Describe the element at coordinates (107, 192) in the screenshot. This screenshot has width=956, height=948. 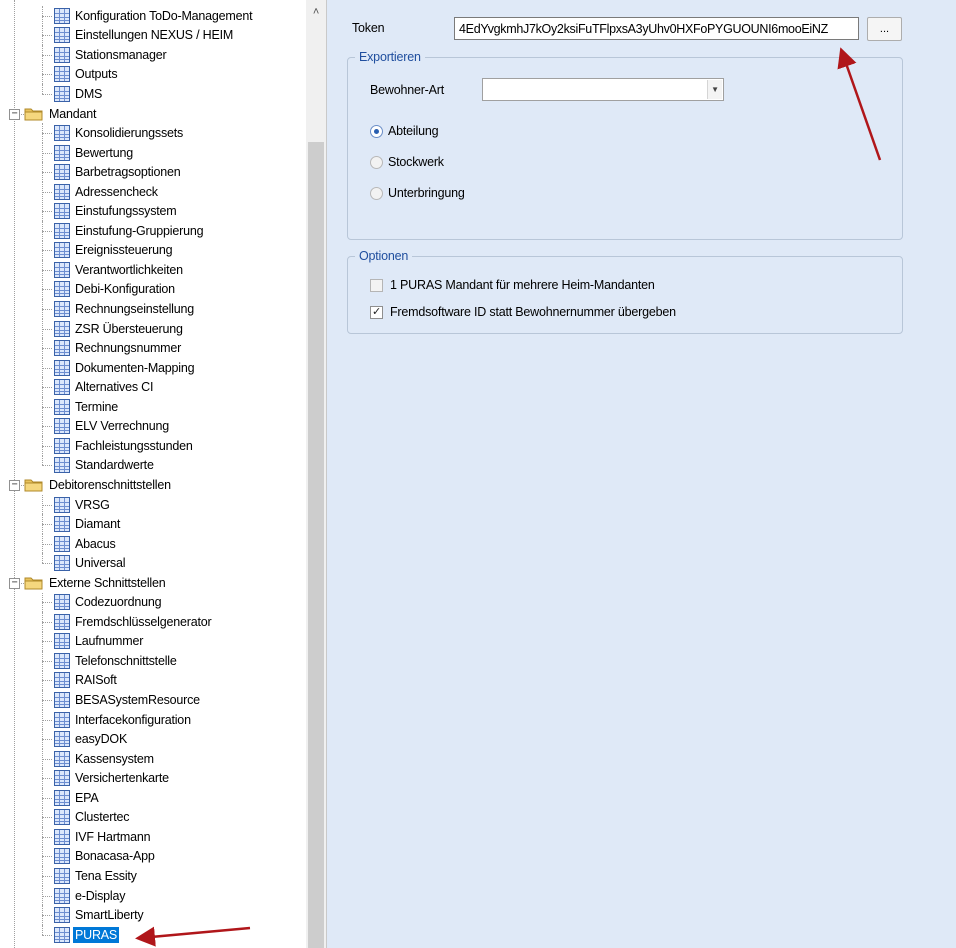
I see `tree-node: Adressencheck` at that location.